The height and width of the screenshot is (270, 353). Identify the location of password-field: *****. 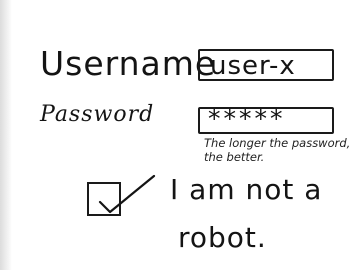
(266, 119).